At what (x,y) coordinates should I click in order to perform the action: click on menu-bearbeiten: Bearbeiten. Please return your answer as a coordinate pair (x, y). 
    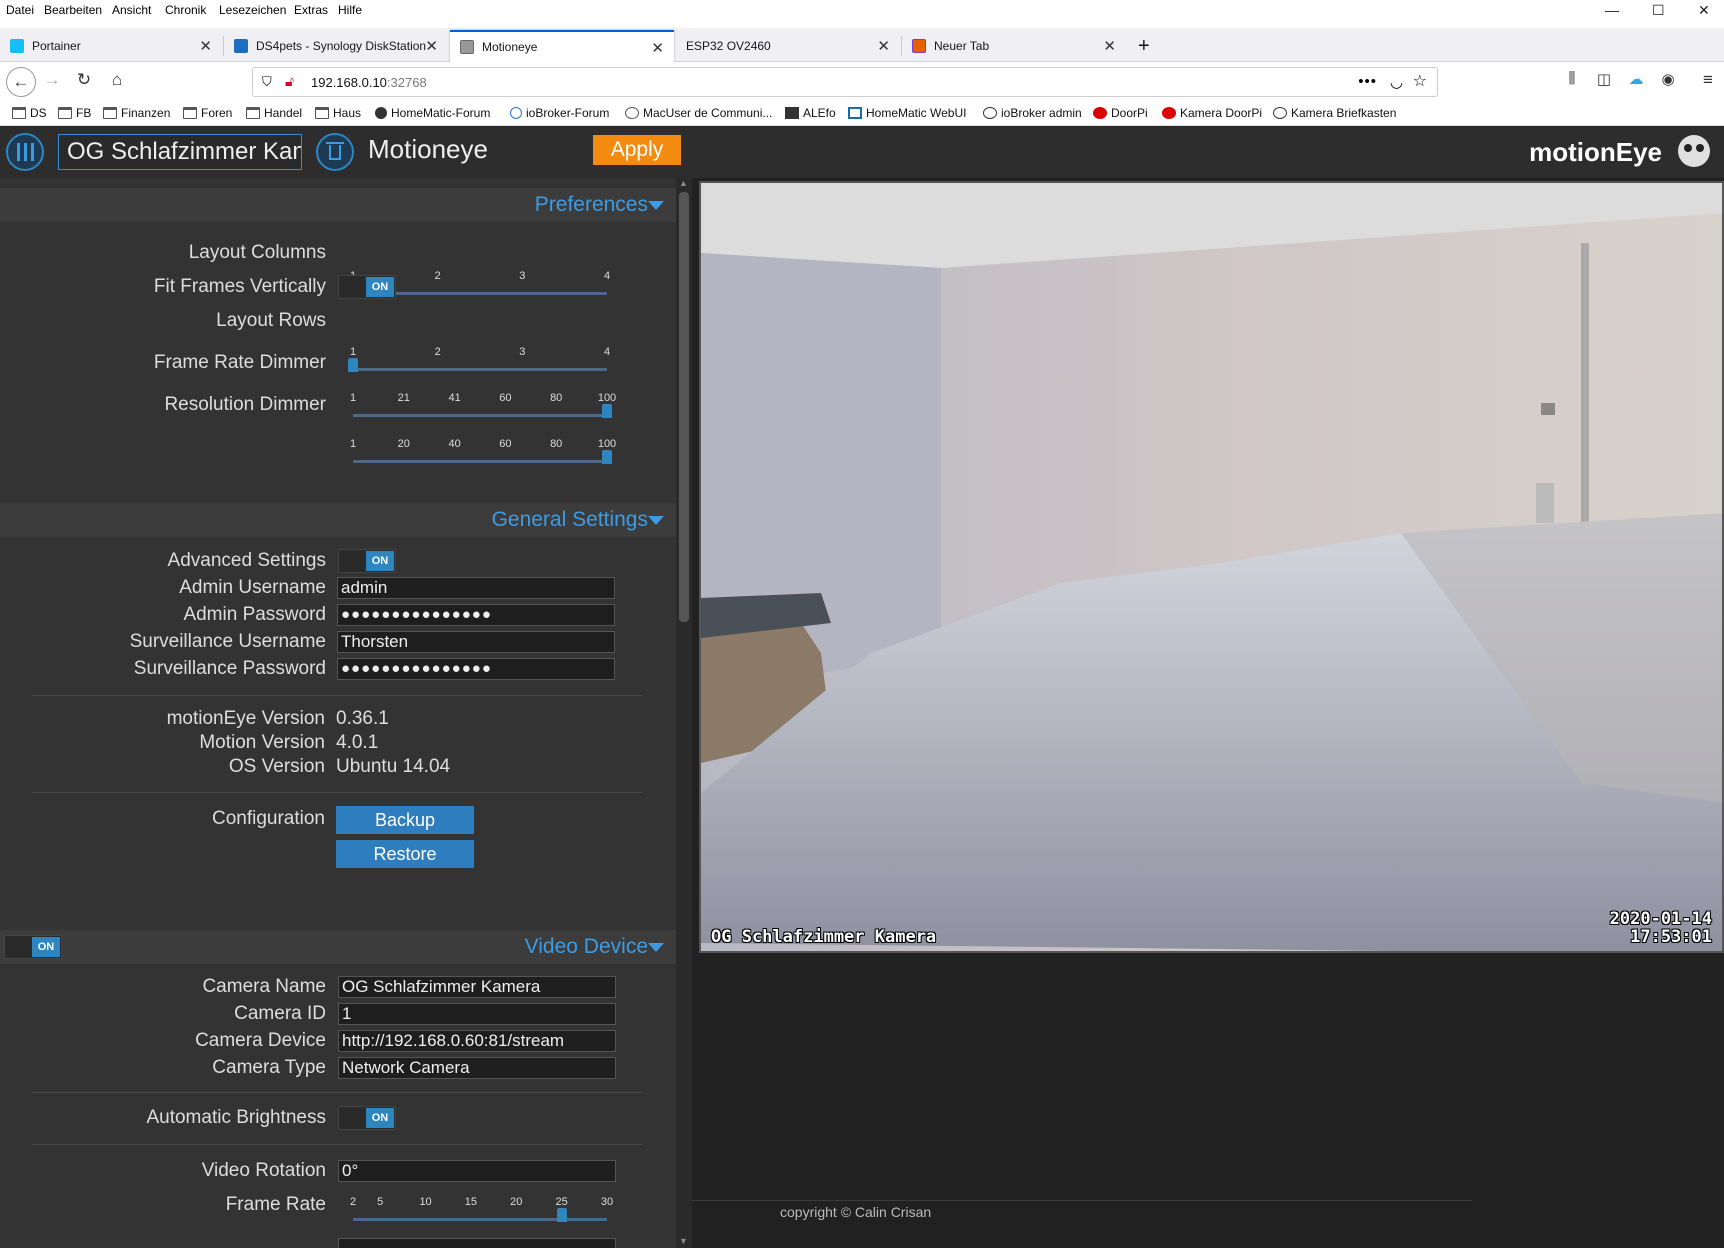
    Looking at the image, I should click on (73, 10).